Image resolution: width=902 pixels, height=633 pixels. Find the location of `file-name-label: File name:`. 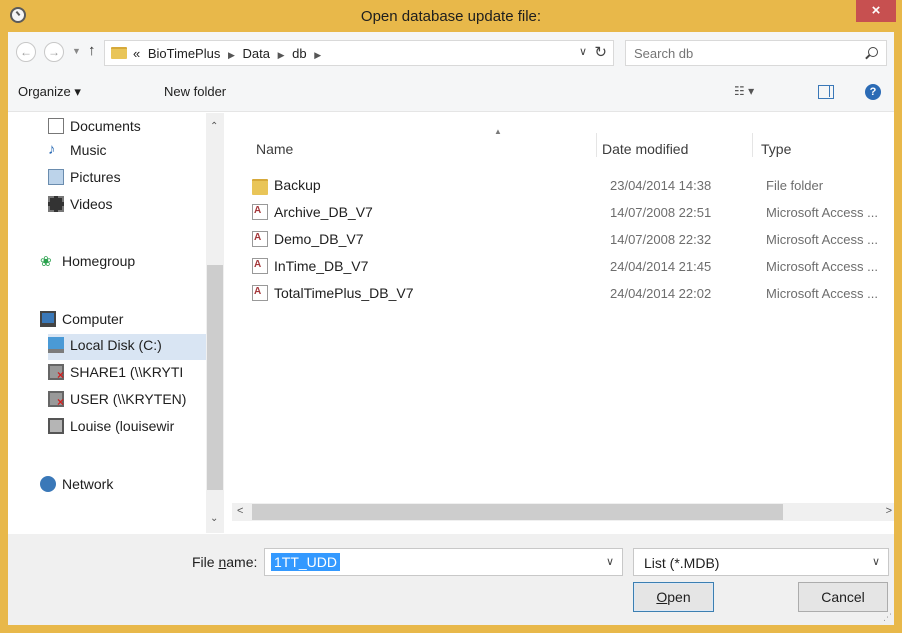

file-name-label: File name: is located at coordinates (225, 562).